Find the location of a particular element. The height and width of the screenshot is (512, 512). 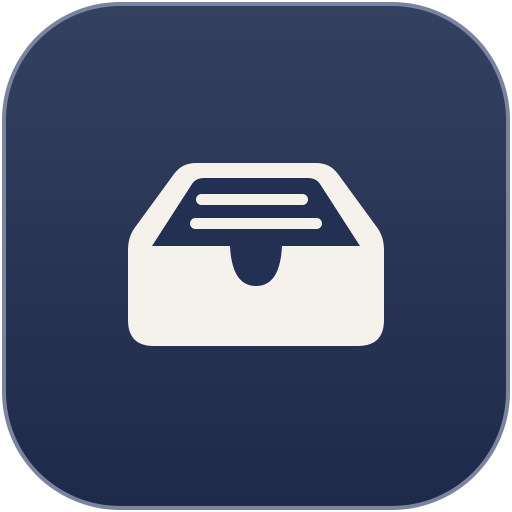

paper-line-bottom is located at coordinates (256, 223).